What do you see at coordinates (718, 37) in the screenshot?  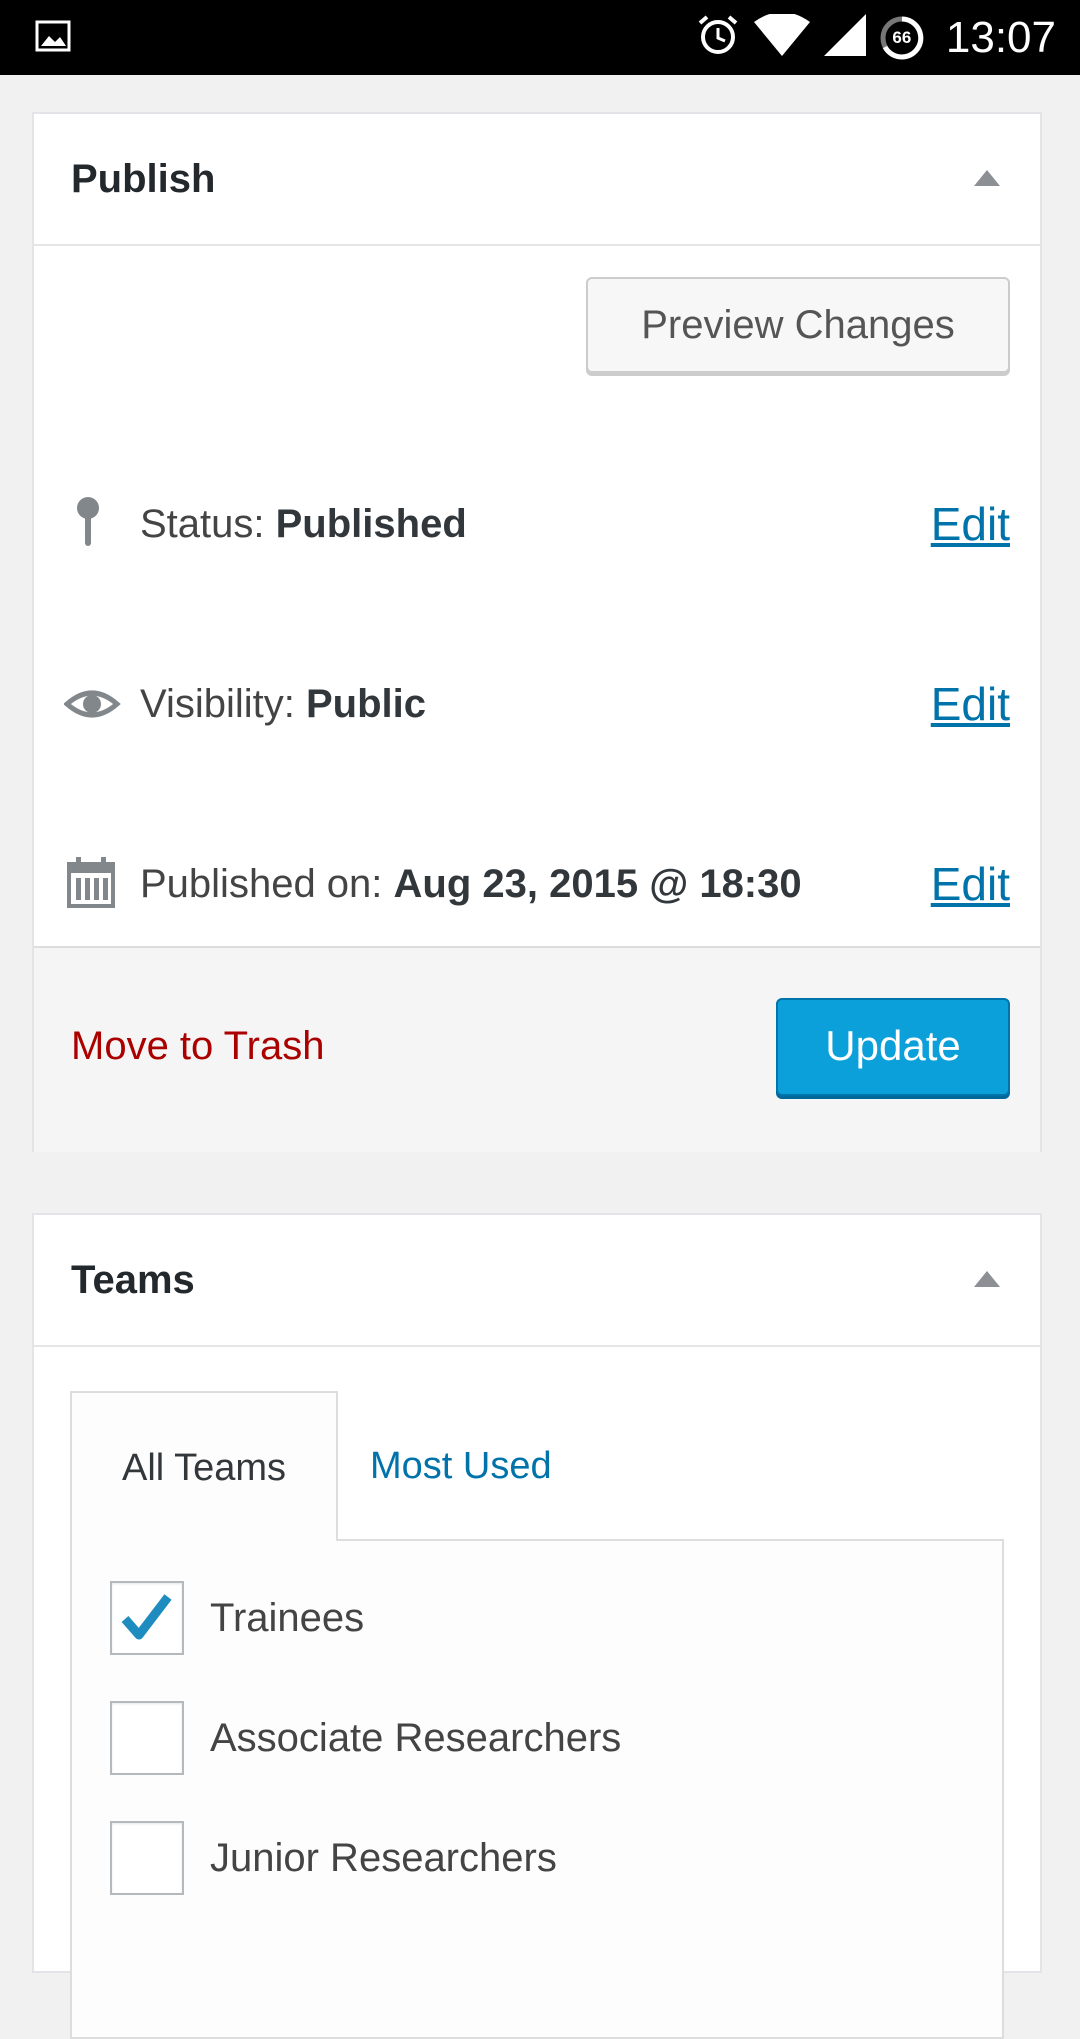 I see `alarm-icon` at bounding box center [718, 37].